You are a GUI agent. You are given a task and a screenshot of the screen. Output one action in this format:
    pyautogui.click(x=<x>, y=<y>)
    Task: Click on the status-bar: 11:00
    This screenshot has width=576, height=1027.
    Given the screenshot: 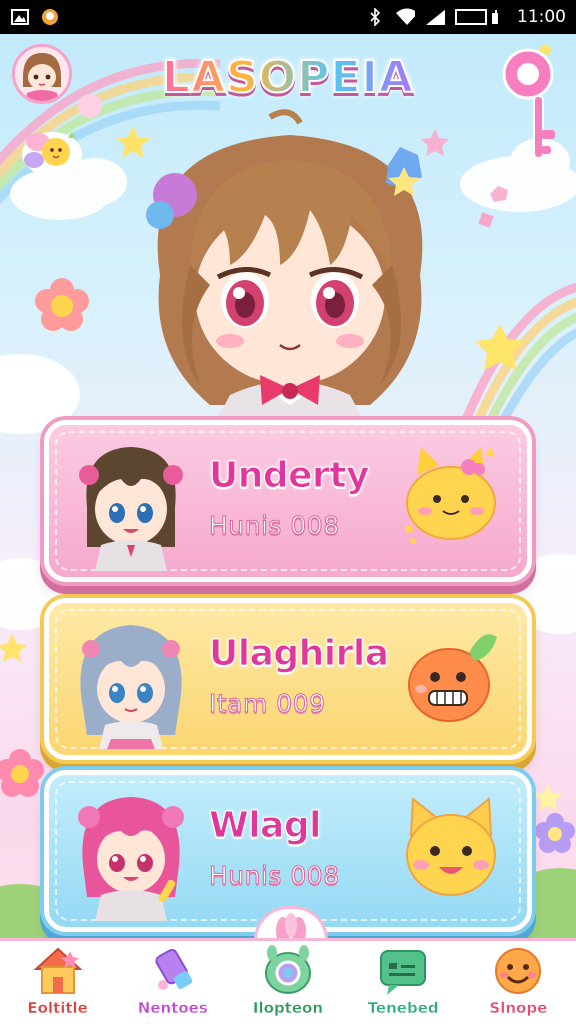 What is the action you would take?
    pyautogui.click(x=288, y=17)
    